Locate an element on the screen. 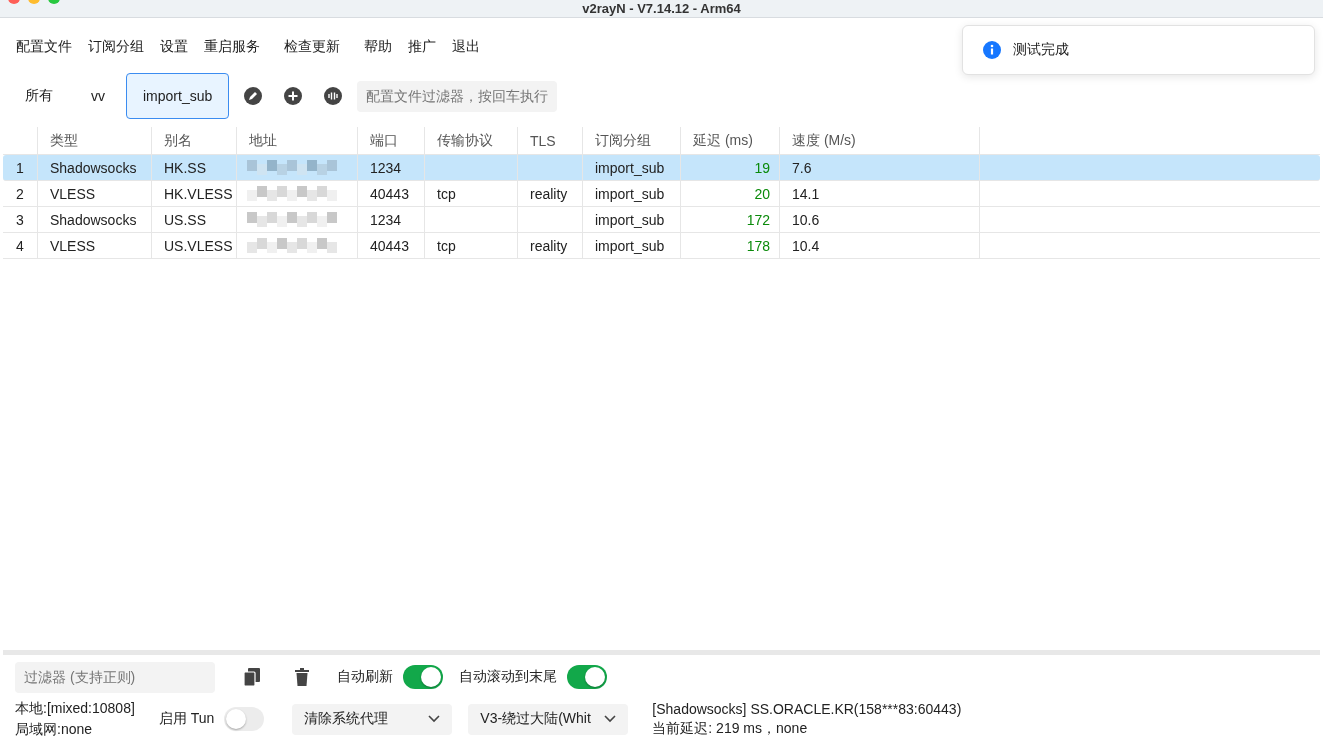  row-number: 1 is located at coordinates (20, 167).